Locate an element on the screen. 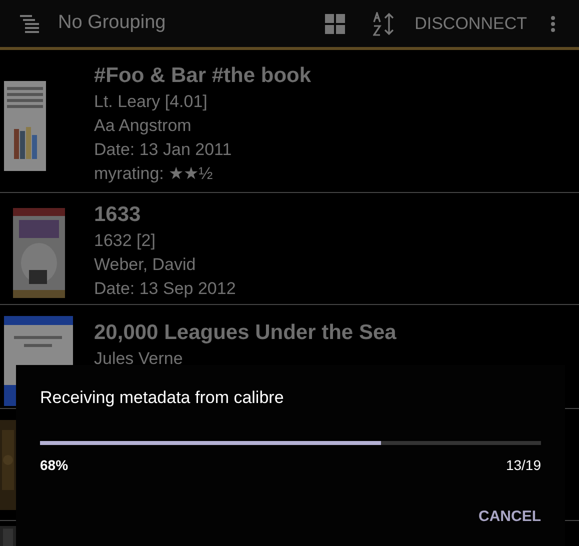 This screenshot has height=546, width=579. disconnect-button: DISCONNECT is located at coordinates (470, 23).